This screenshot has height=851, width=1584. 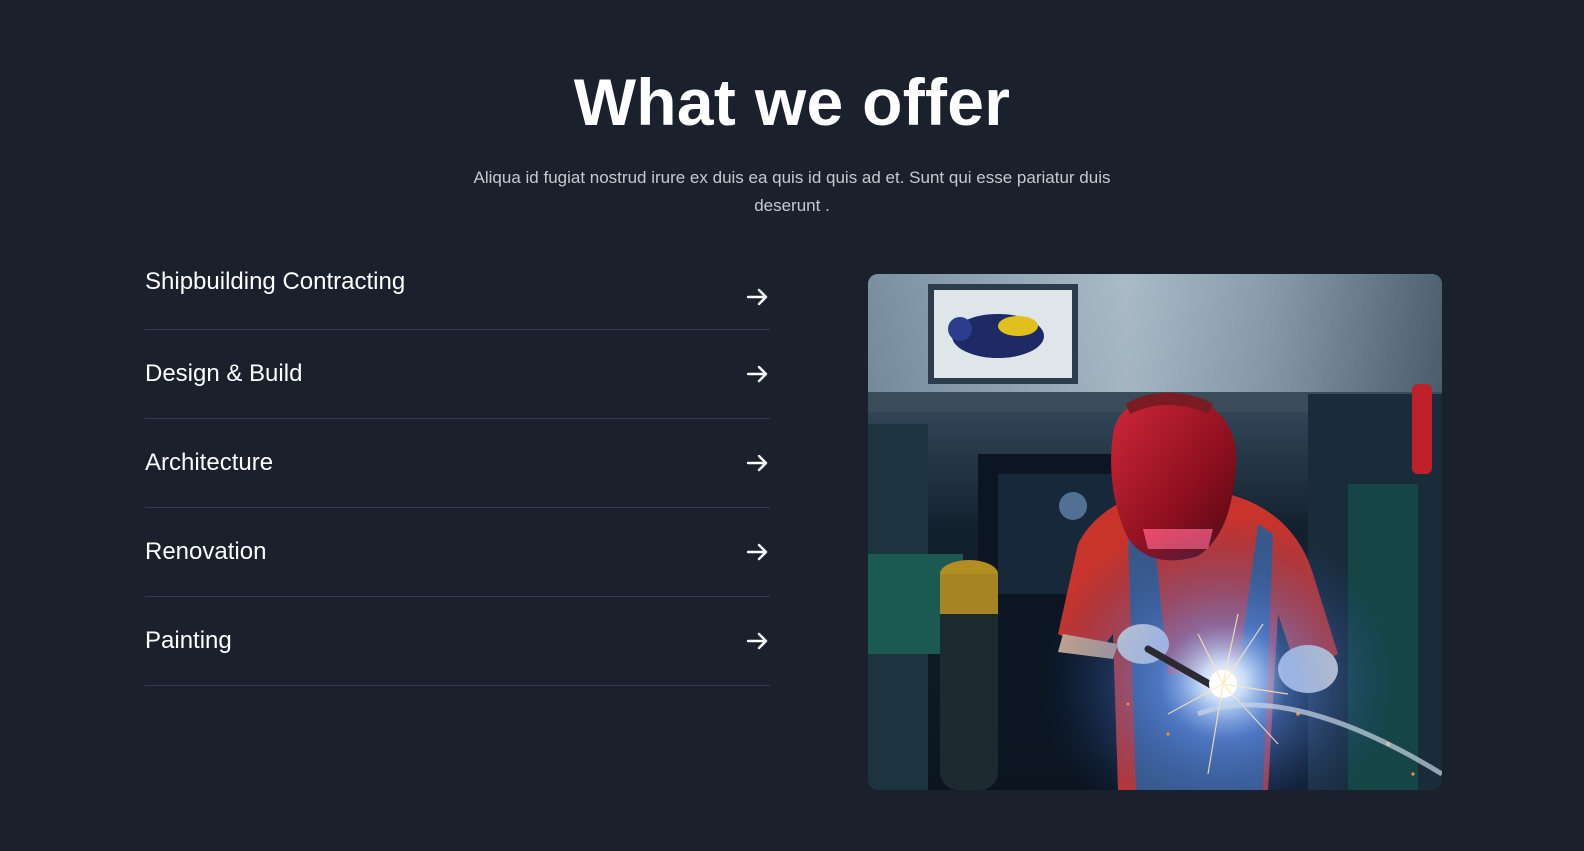 What do you see at coordinates (188, 640) in the screenshot?
I see `service-label: Painting` at bounding box center [188, 640].